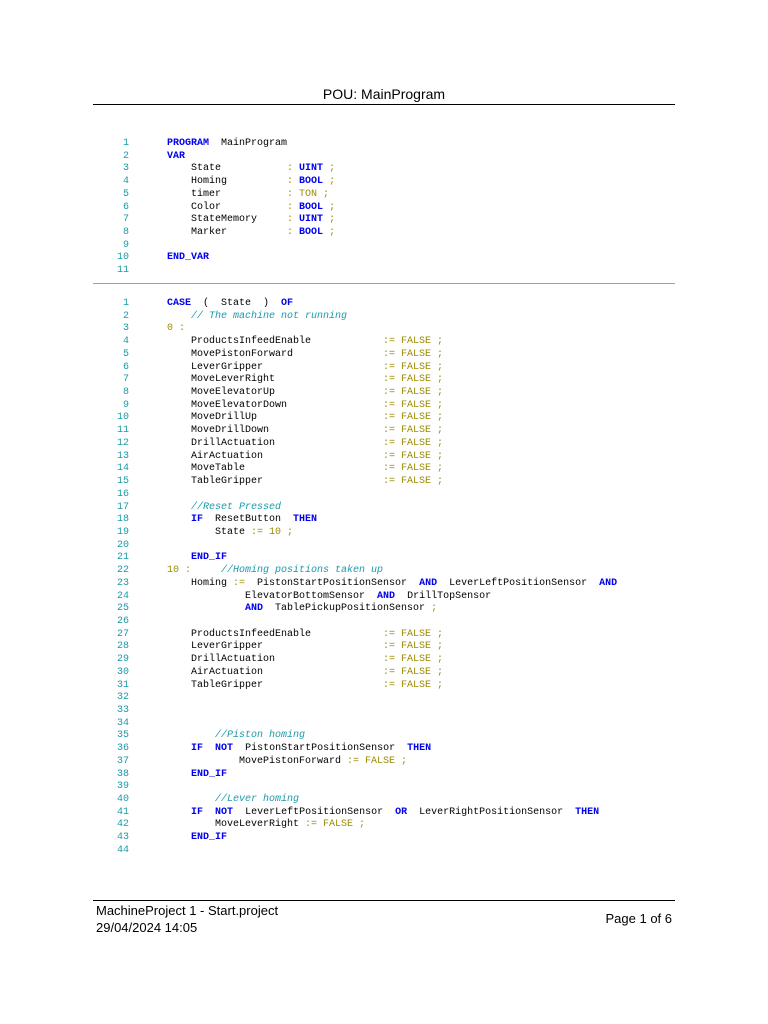  I want to click on code-line: 28 LeverGripper := FALSE ;, so click(384, 647).